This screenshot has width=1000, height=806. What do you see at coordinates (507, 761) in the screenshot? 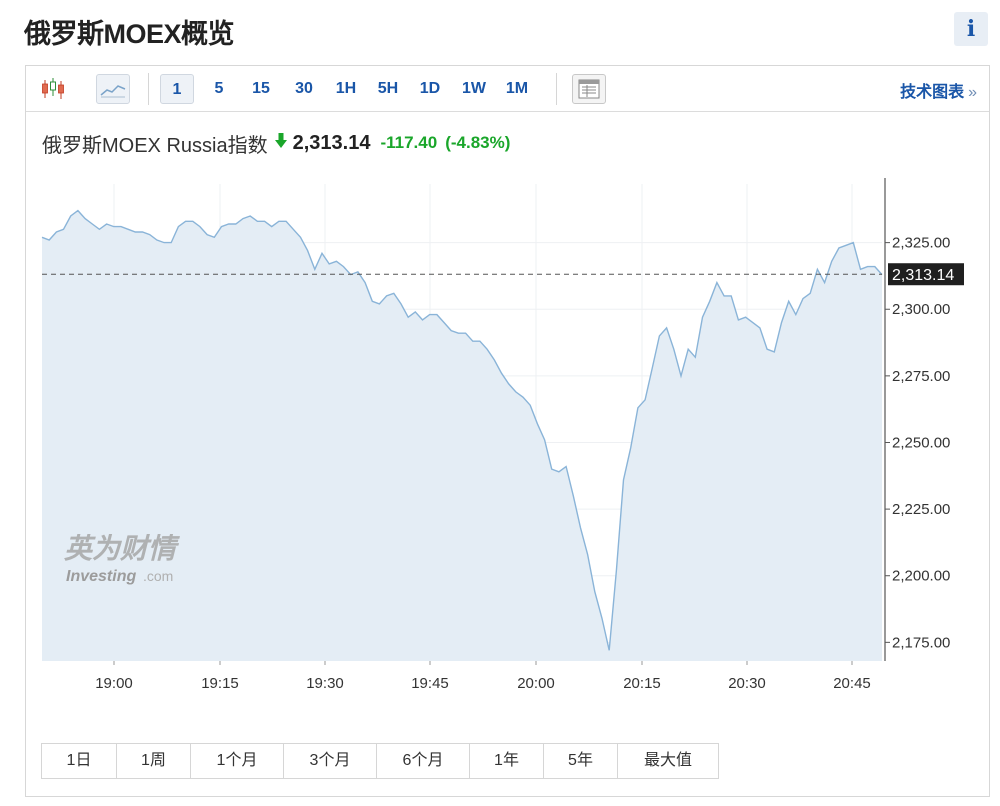
I see `range-button-1y: 1年` at bounding box center [507, 761].